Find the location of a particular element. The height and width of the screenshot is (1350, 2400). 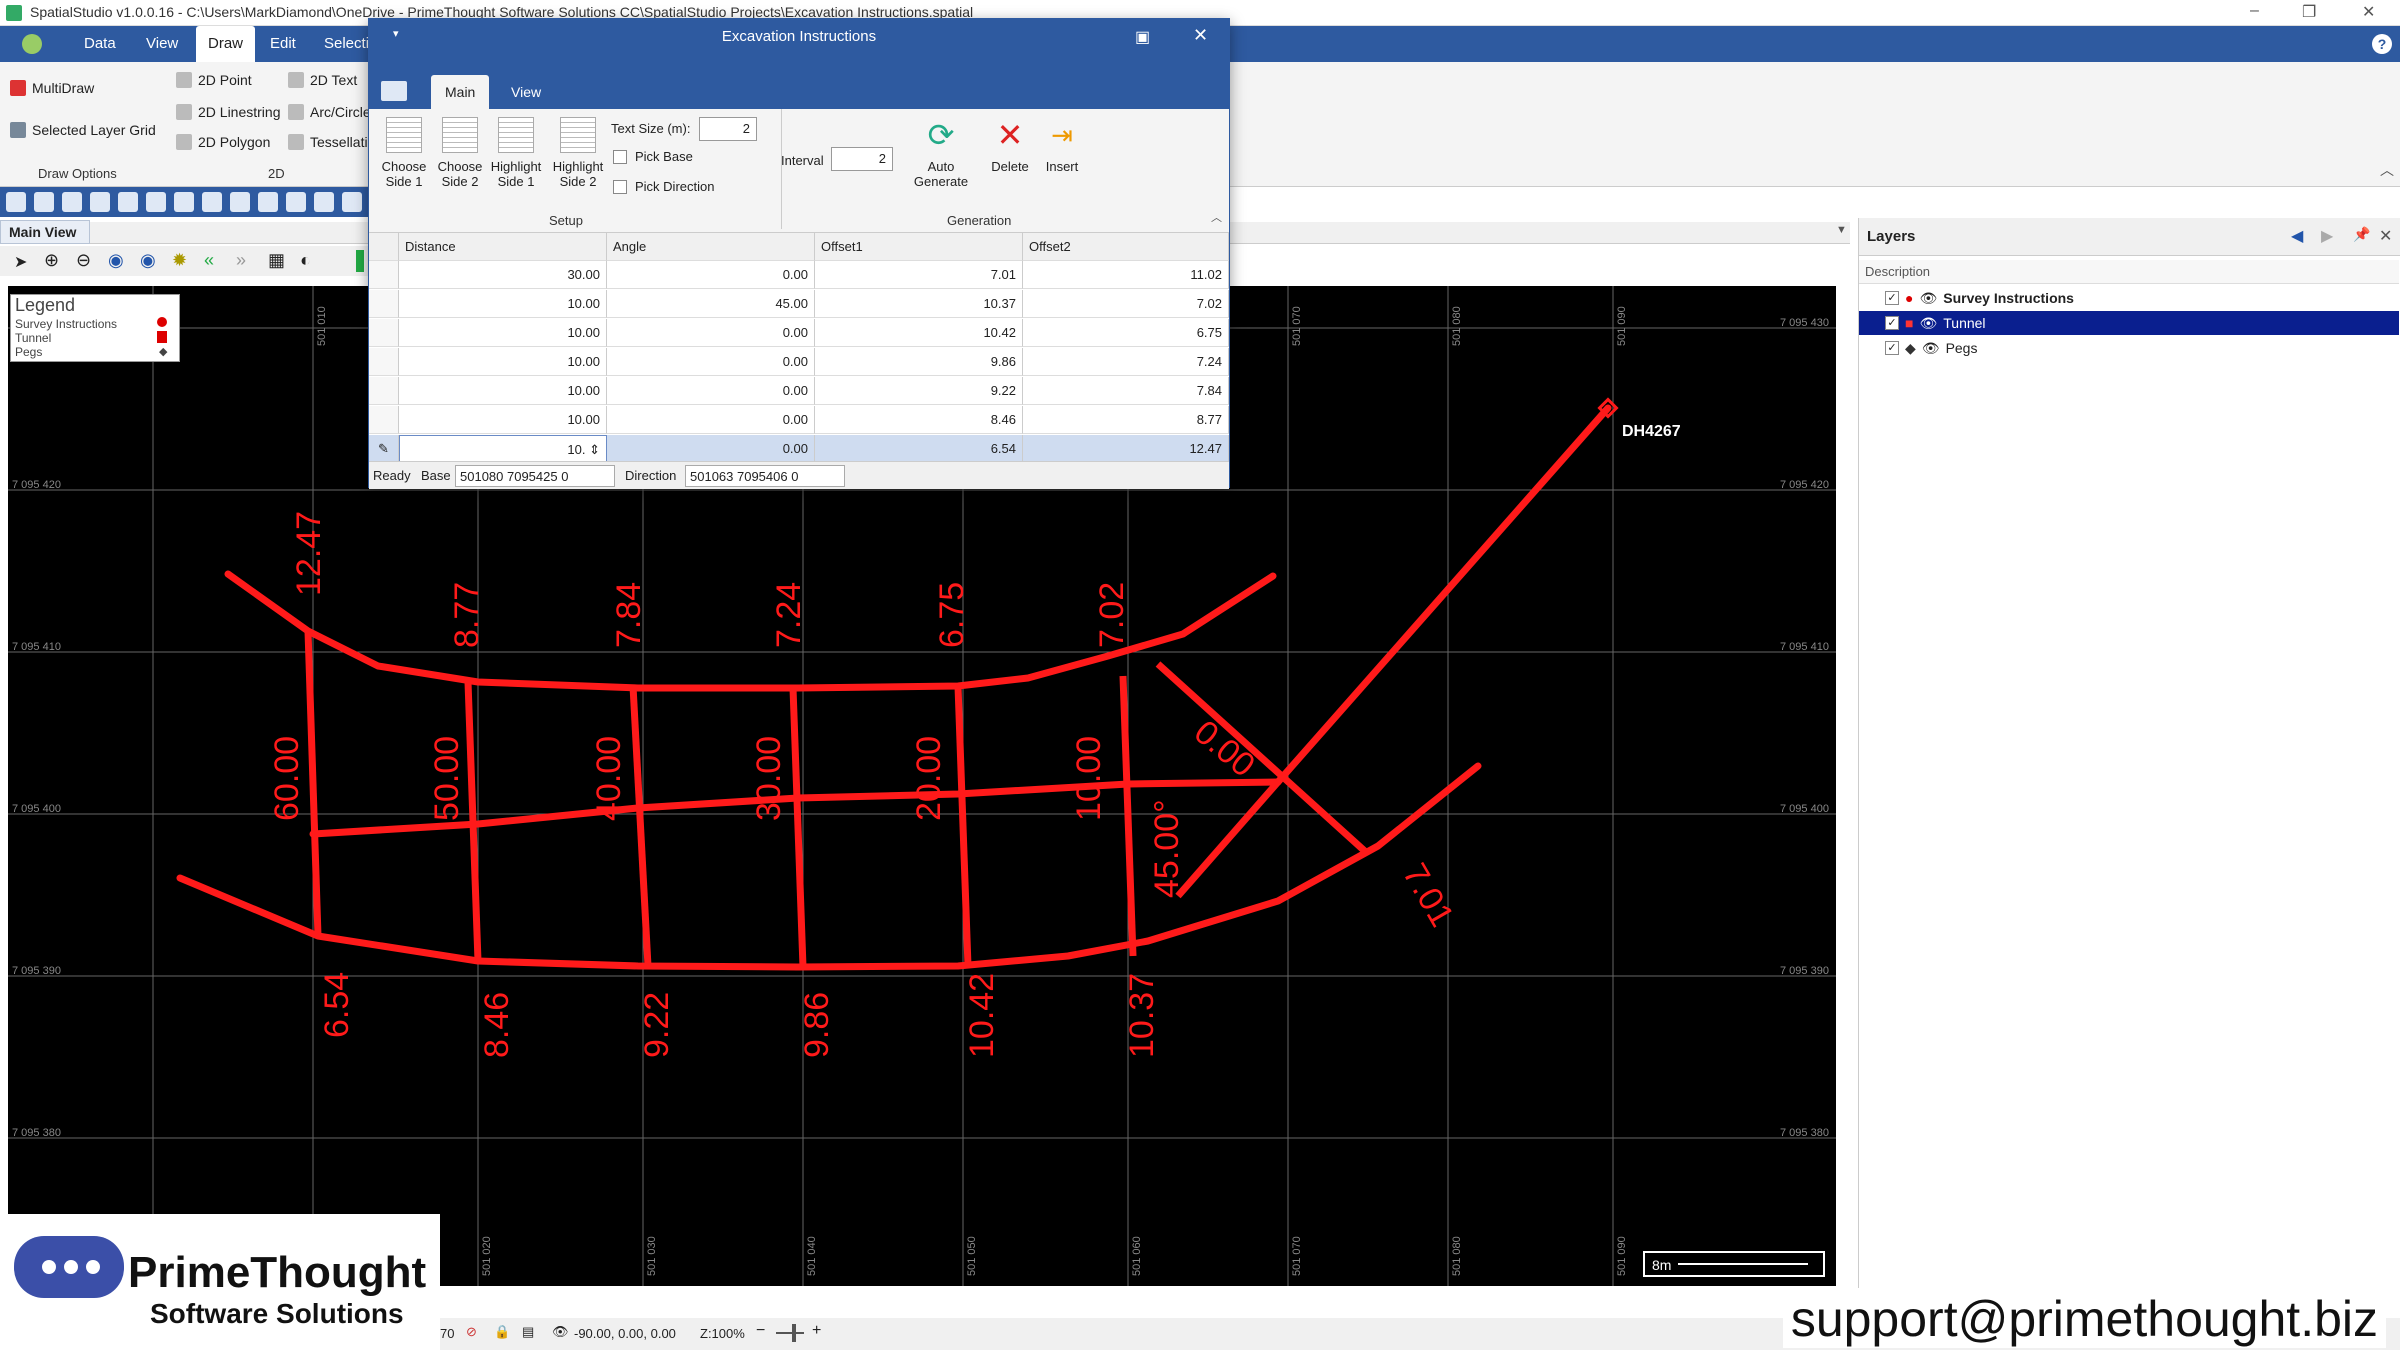

grid-toggle-icon: ▦ is located at coordinates (276, 260).